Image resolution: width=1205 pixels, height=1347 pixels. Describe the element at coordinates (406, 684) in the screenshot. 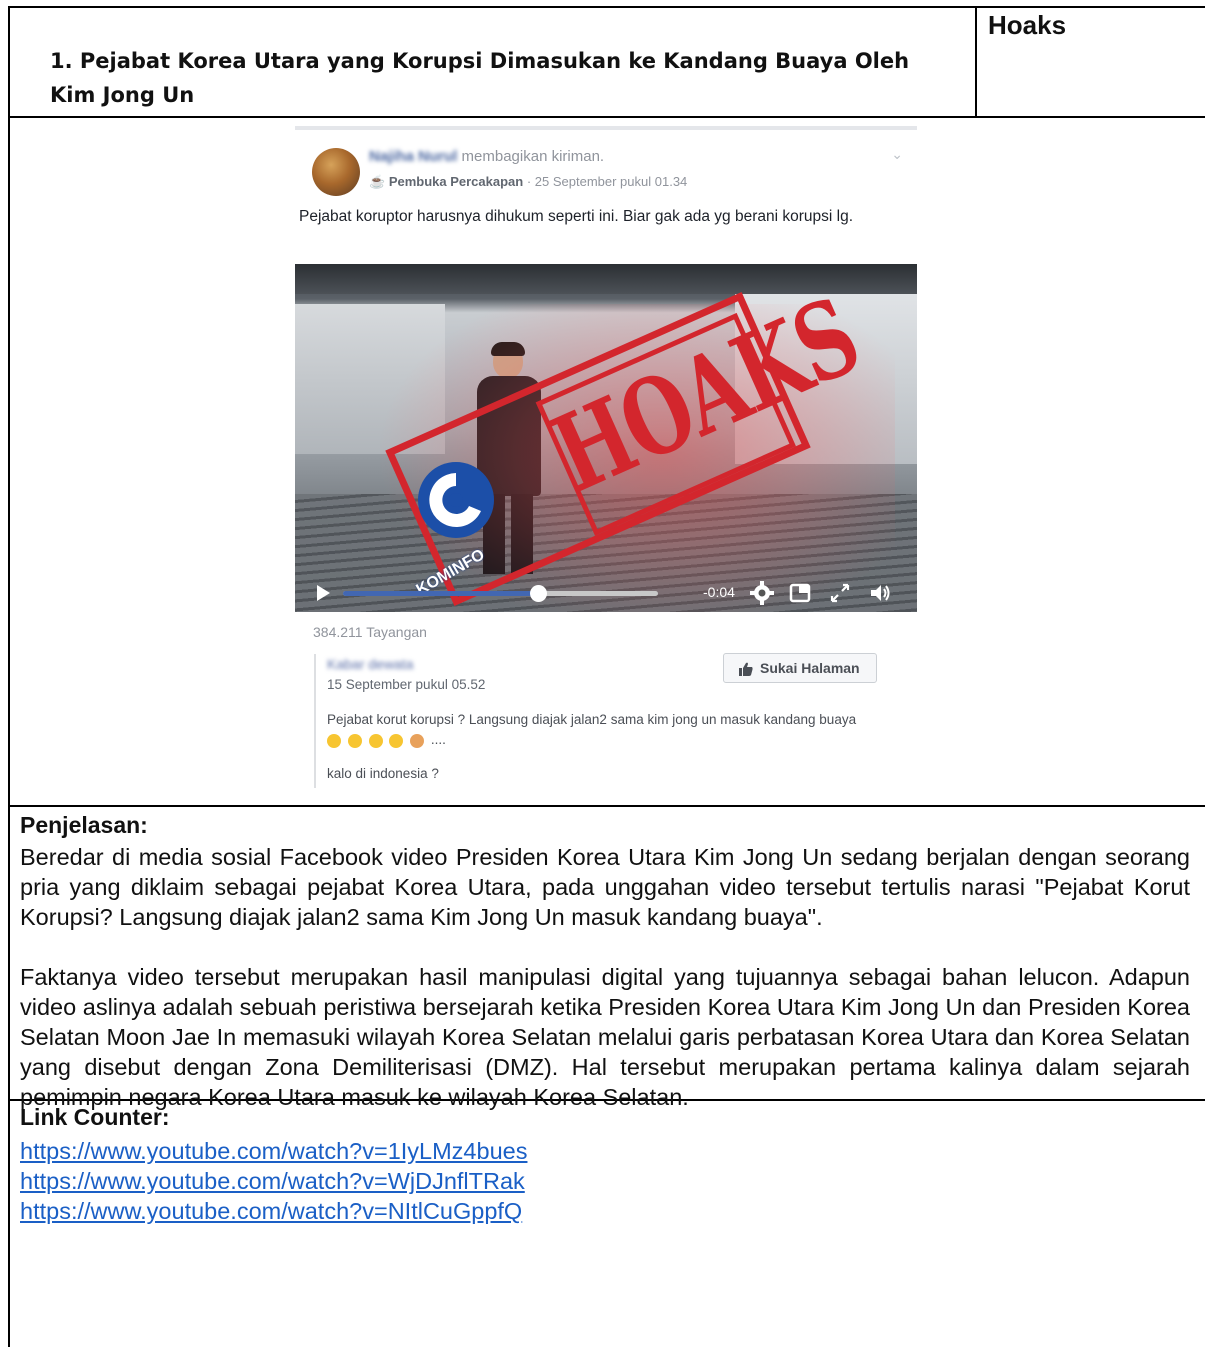

I see `page-post-date: 15 September pukul 05.52` at that location.